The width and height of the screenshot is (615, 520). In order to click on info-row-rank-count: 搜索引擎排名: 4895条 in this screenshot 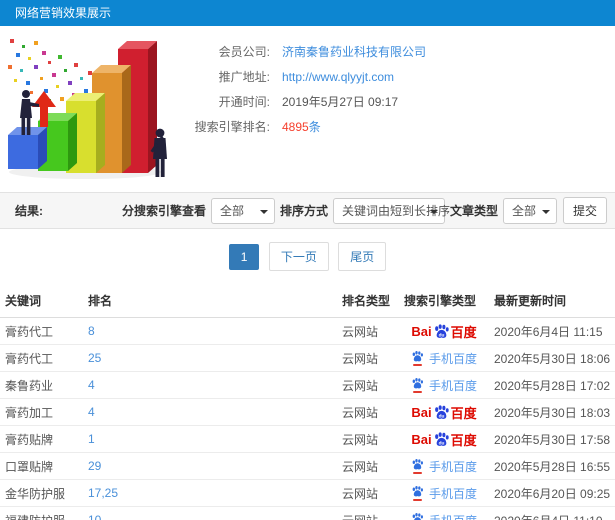, I will do `click(300, 126)`.